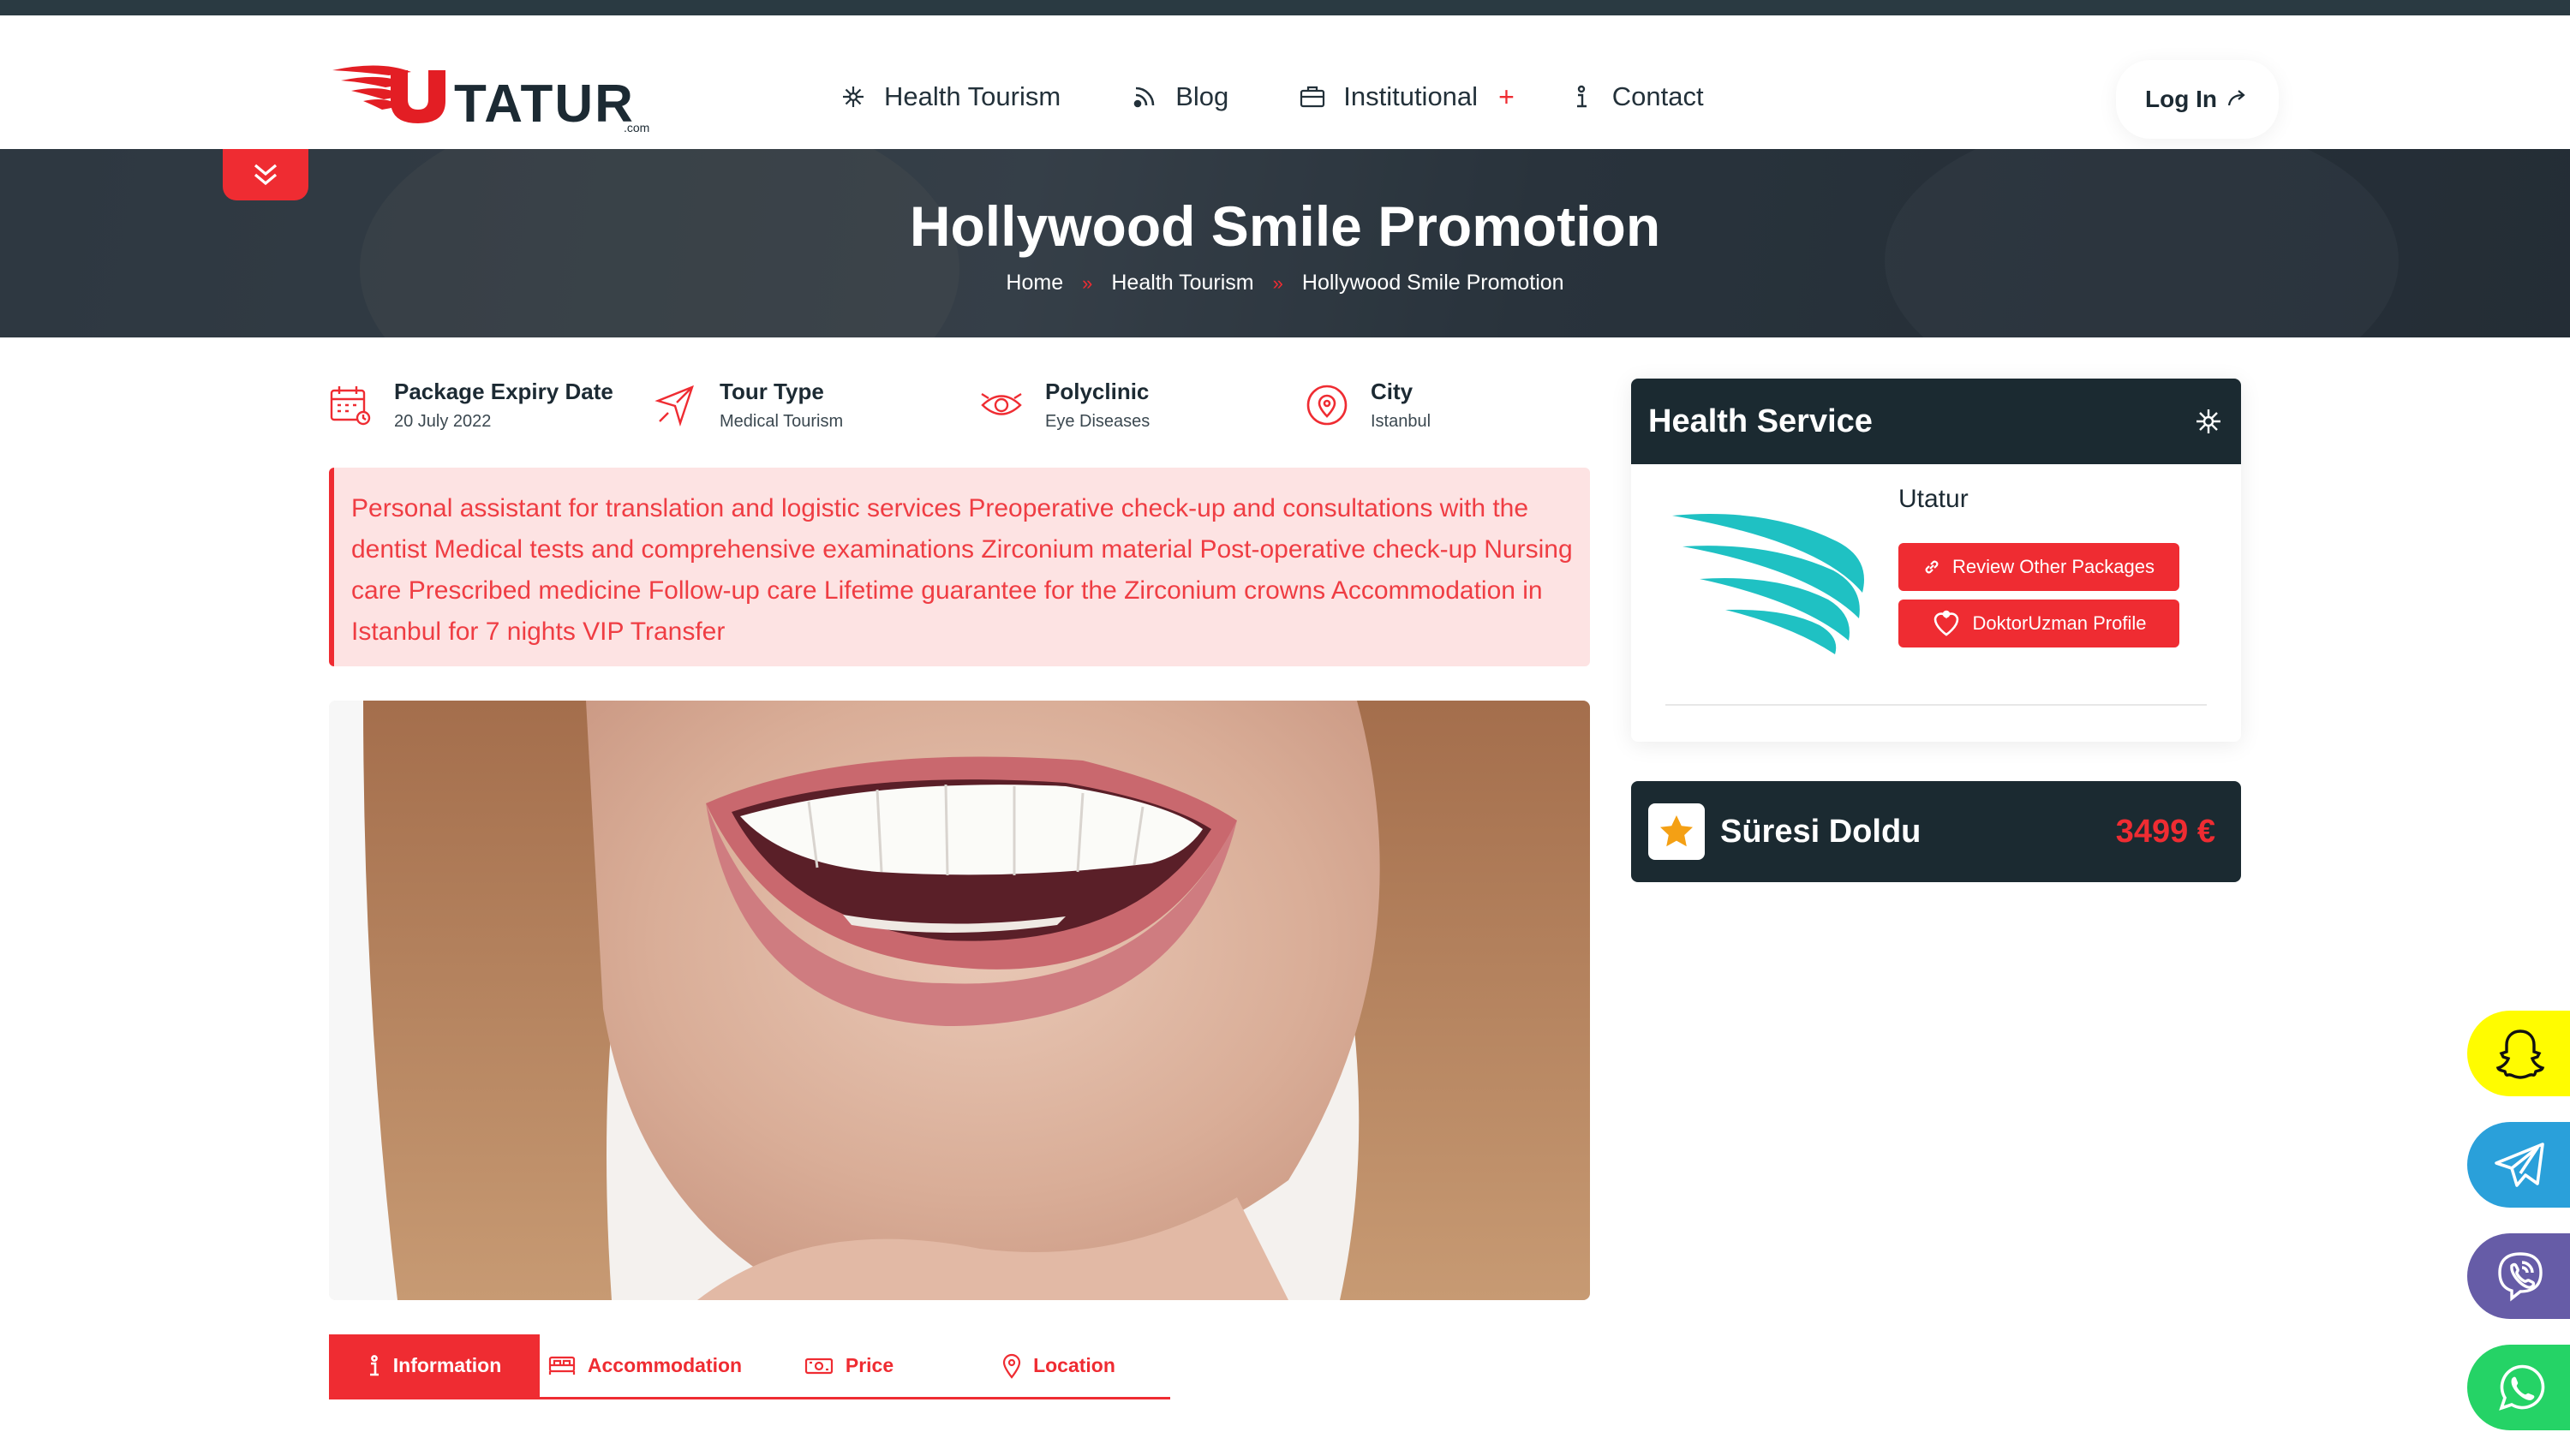 This screenshot has width=2570, height=1456. What do you see at coordinates (1401, 421) in the screenshot?
I see `info-value: Istanbul` at bounding box center [1401, 421].